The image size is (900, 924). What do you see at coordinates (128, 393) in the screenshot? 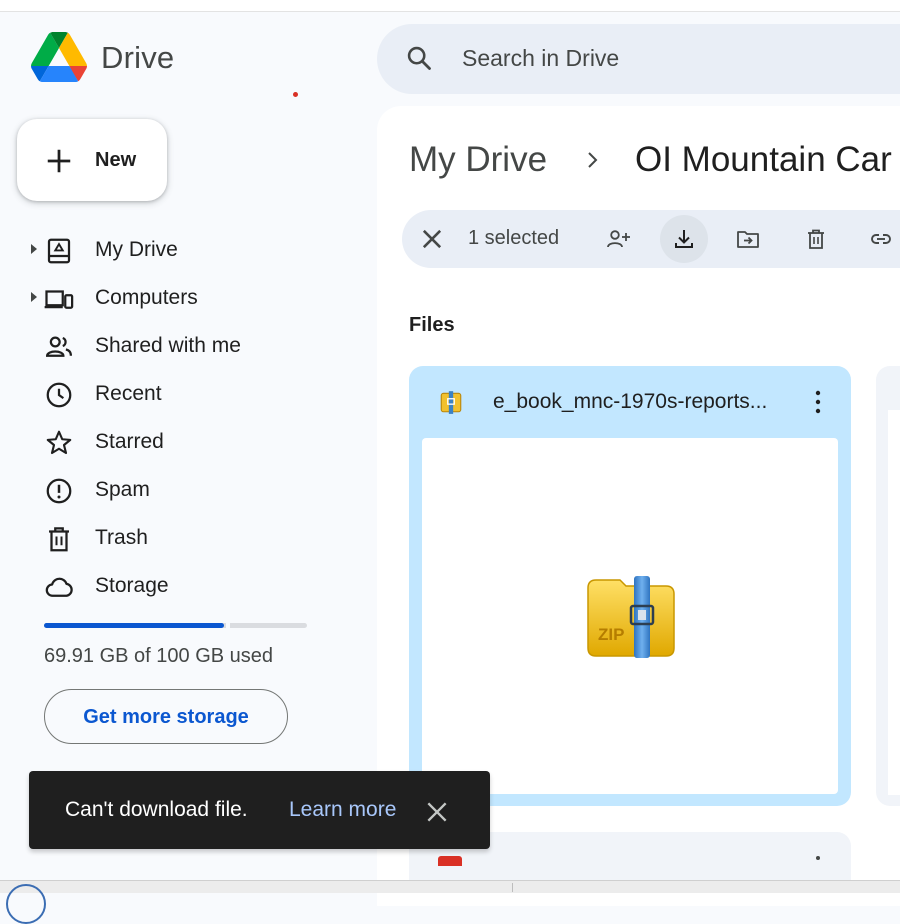
I see `sidebar-item-label: Recent` at bounding box center [128, 393].